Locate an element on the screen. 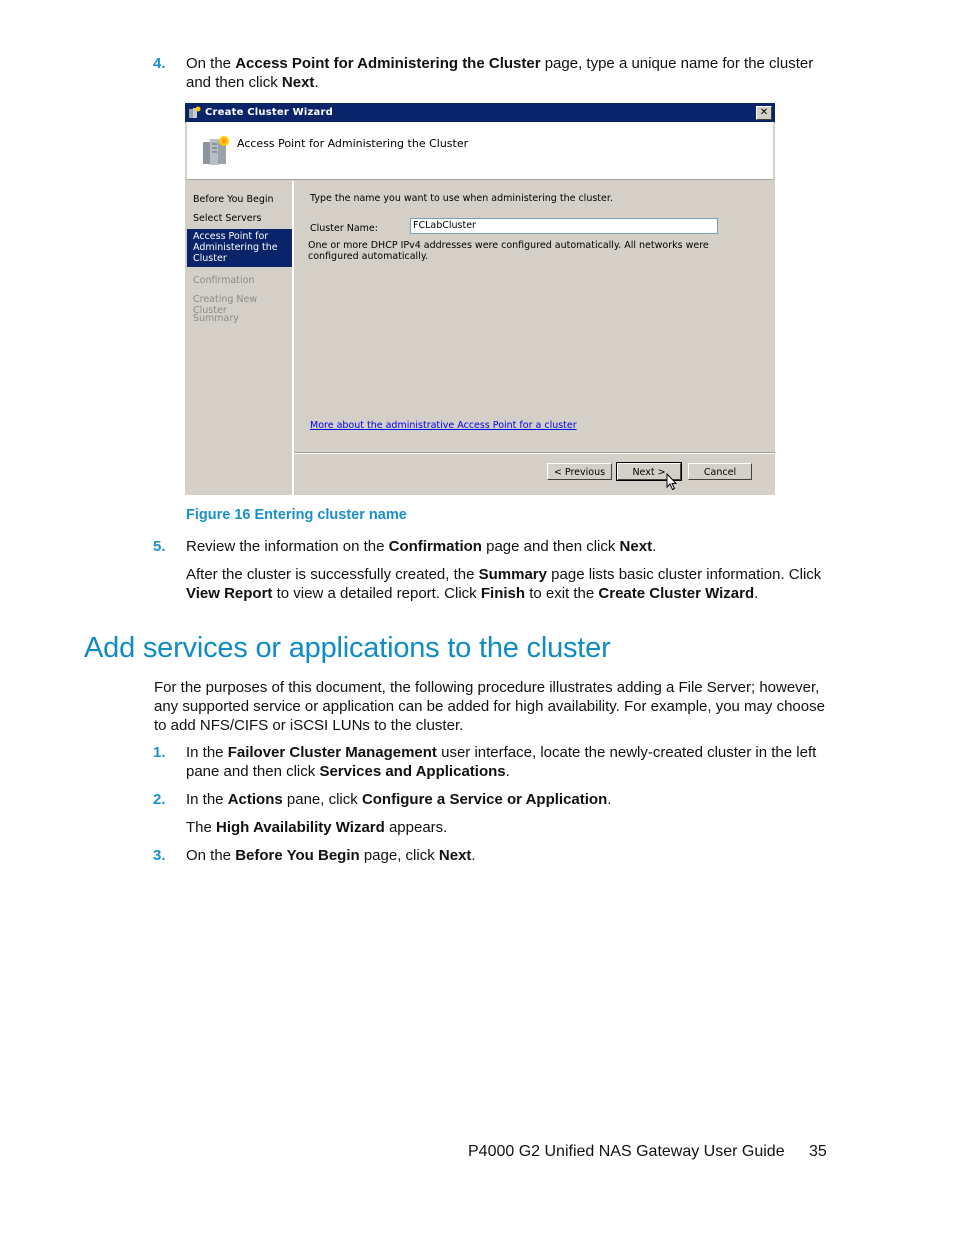 The height and width of the screenshot is (1235, 954). step-2-followup: The High Availability Wizard appears. is located at coordinates (510, 827).